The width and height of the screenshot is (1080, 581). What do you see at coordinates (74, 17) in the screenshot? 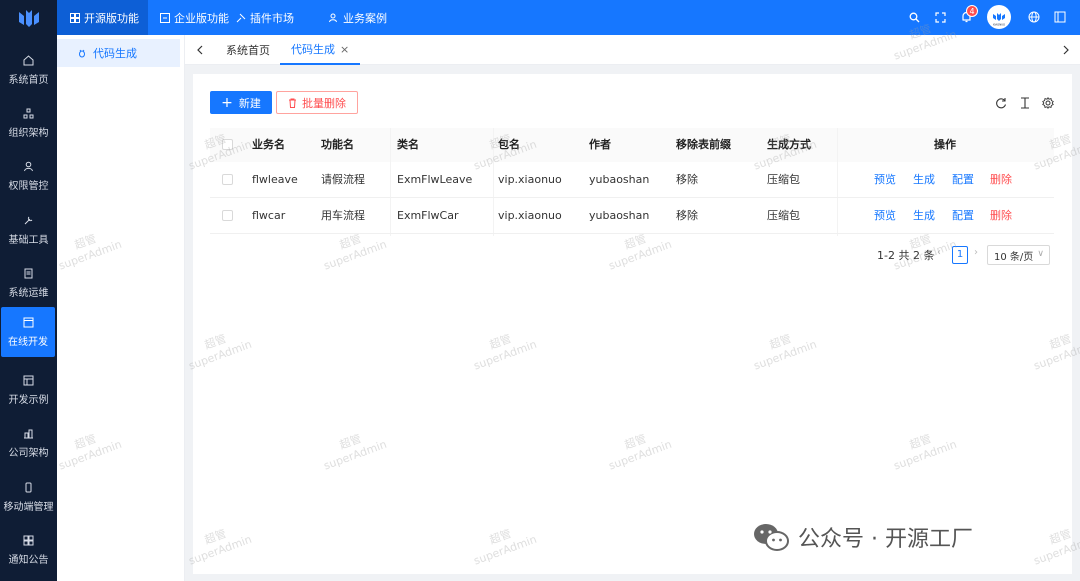
I see `grid-icon` at bounding box center [74, 17].